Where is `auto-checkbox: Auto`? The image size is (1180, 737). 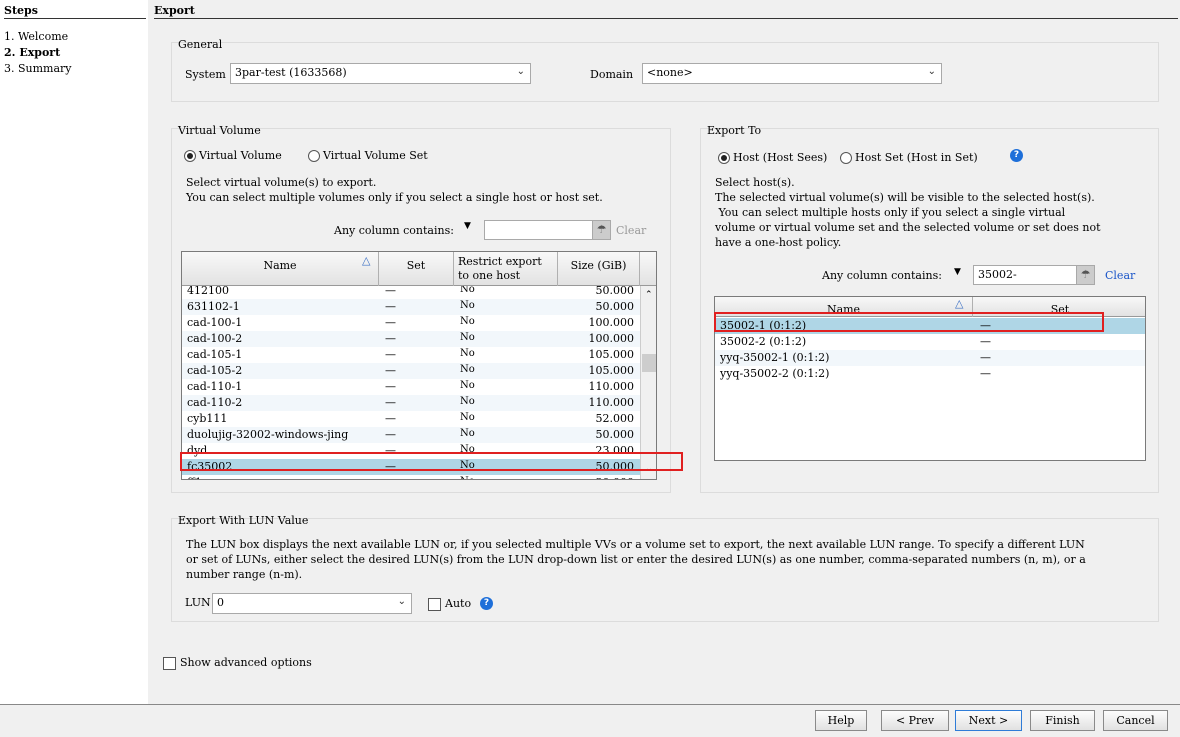 auto-checkbox: Auto is located at coordinates (449, 604).